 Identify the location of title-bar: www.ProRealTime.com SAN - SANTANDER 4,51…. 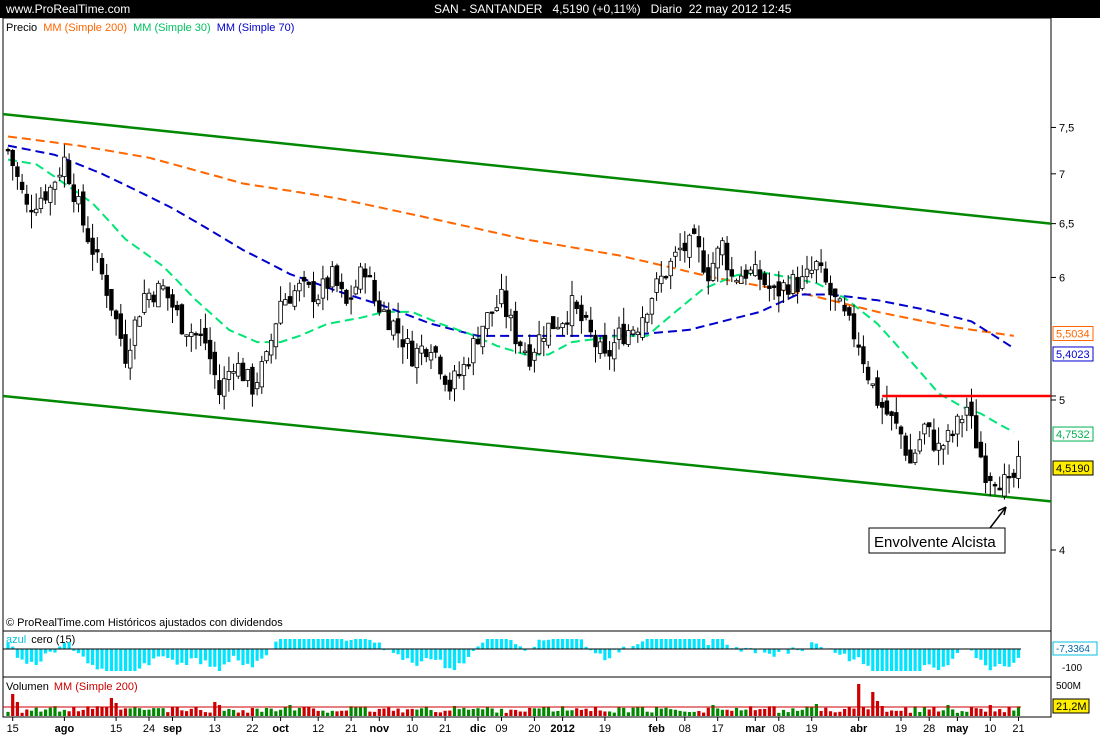
(550, 9).